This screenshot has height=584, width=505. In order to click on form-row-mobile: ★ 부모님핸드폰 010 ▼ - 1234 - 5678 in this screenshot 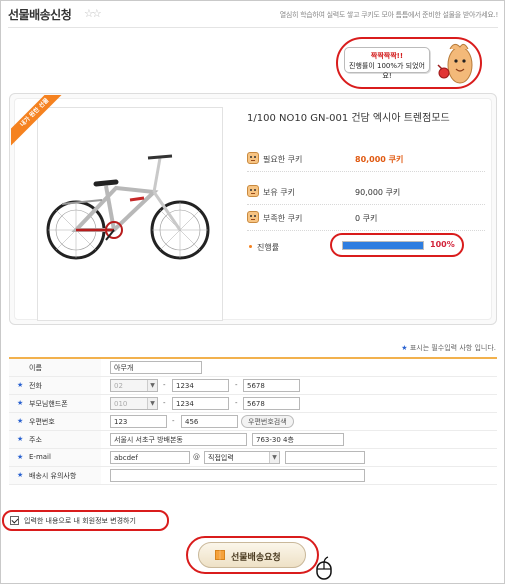, I will do `click(253, 404)`.